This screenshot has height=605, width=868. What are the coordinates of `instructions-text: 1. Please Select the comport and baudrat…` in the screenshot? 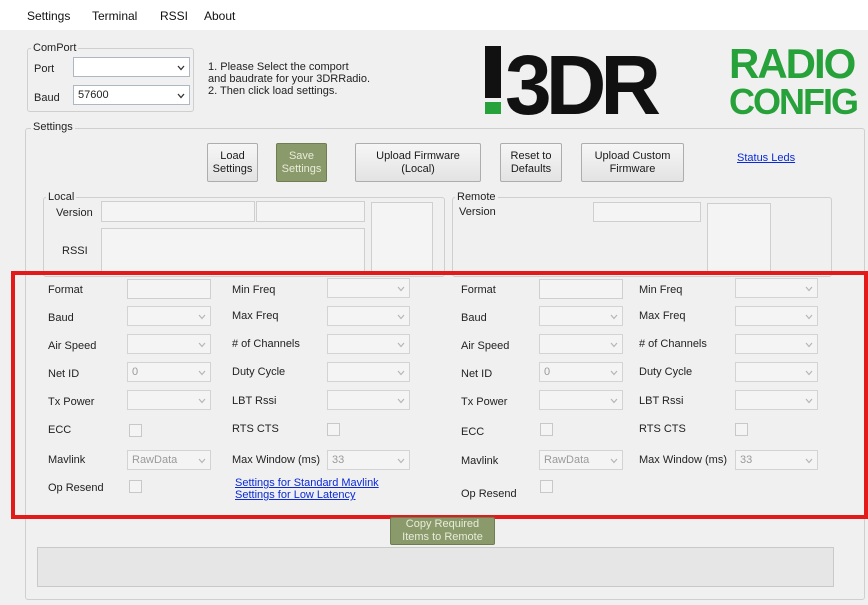 It's located at (289, 79).